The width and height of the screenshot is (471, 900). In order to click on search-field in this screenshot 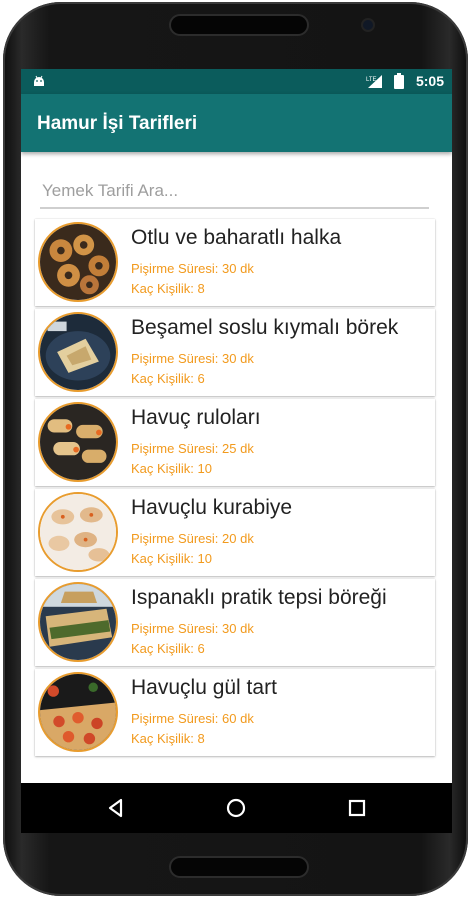, I will do `click(236, 193)`.